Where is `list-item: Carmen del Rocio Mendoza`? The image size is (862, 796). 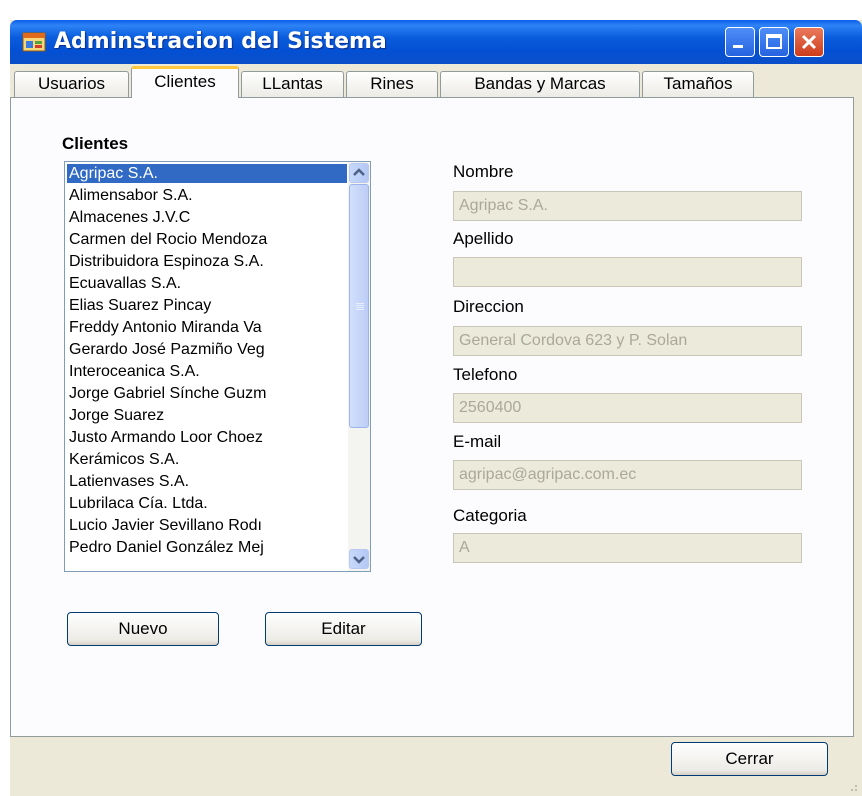 list-item: Carmen del Rocio Mendoza is located at coordinates (207, 239).